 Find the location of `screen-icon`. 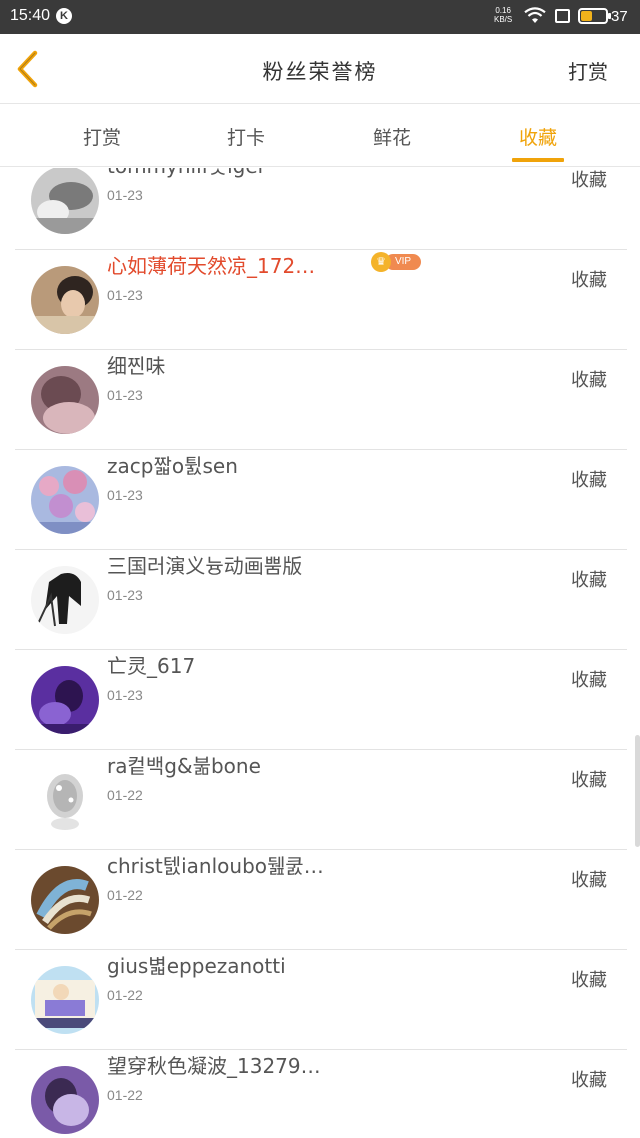

screen-icon is located at coordinates (562, 16).